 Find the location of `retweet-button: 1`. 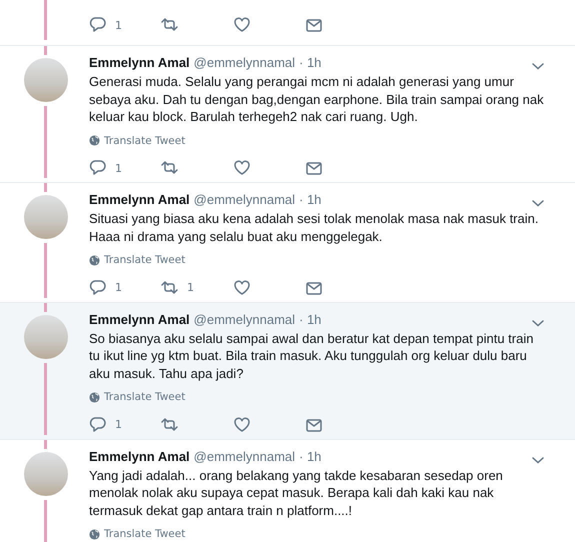

retweet-button: 1 is located at coordinates (196, 288).